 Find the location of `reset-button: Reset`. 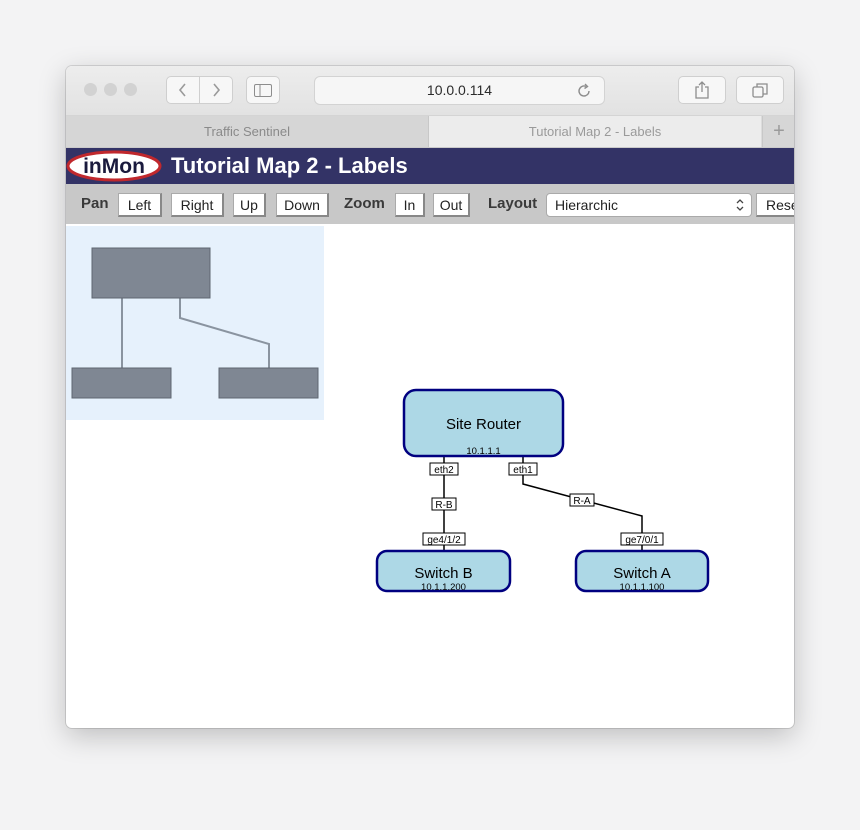

reset-button: Reset is located at coordinates (775, 205).